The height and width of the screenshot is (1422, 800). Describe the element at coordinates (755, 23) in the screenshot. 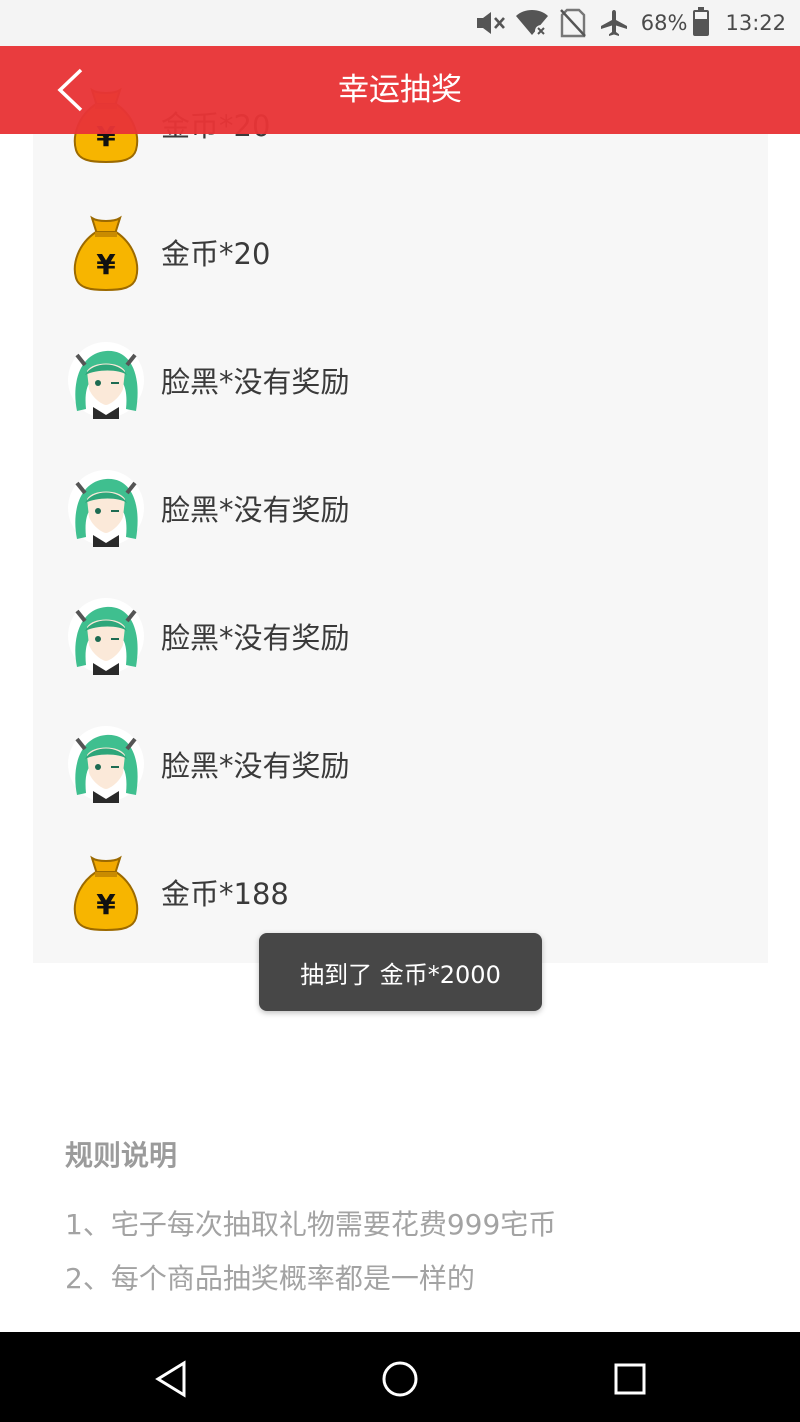

I see `clock: 13:22` at that location.